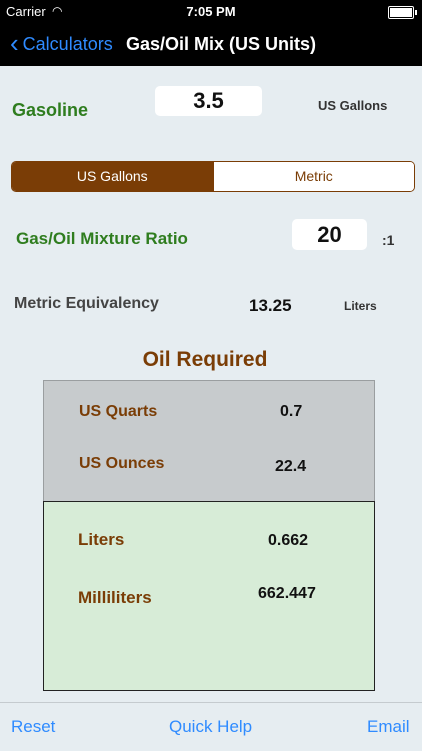 The height and width of the screenshot is (751, 422). I want to click on email-button: Email, so click(388, 727).